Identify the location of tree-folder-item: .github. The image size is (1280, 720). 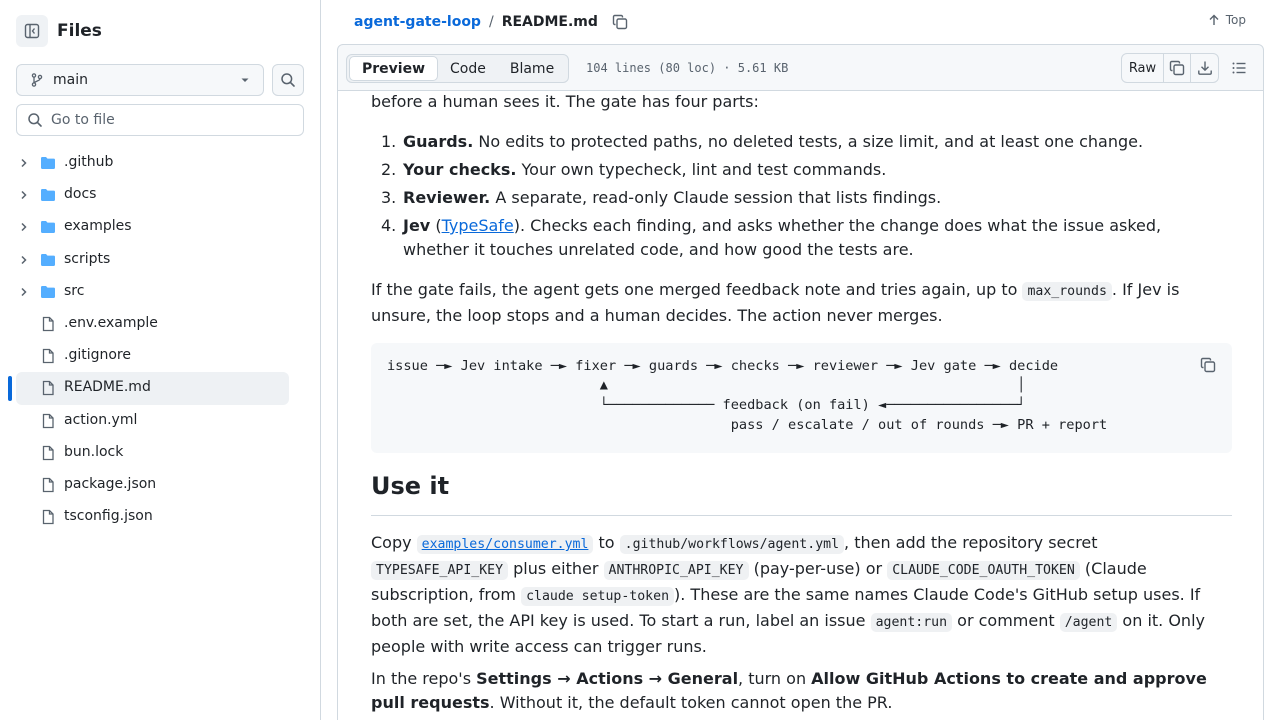
(160, 163).